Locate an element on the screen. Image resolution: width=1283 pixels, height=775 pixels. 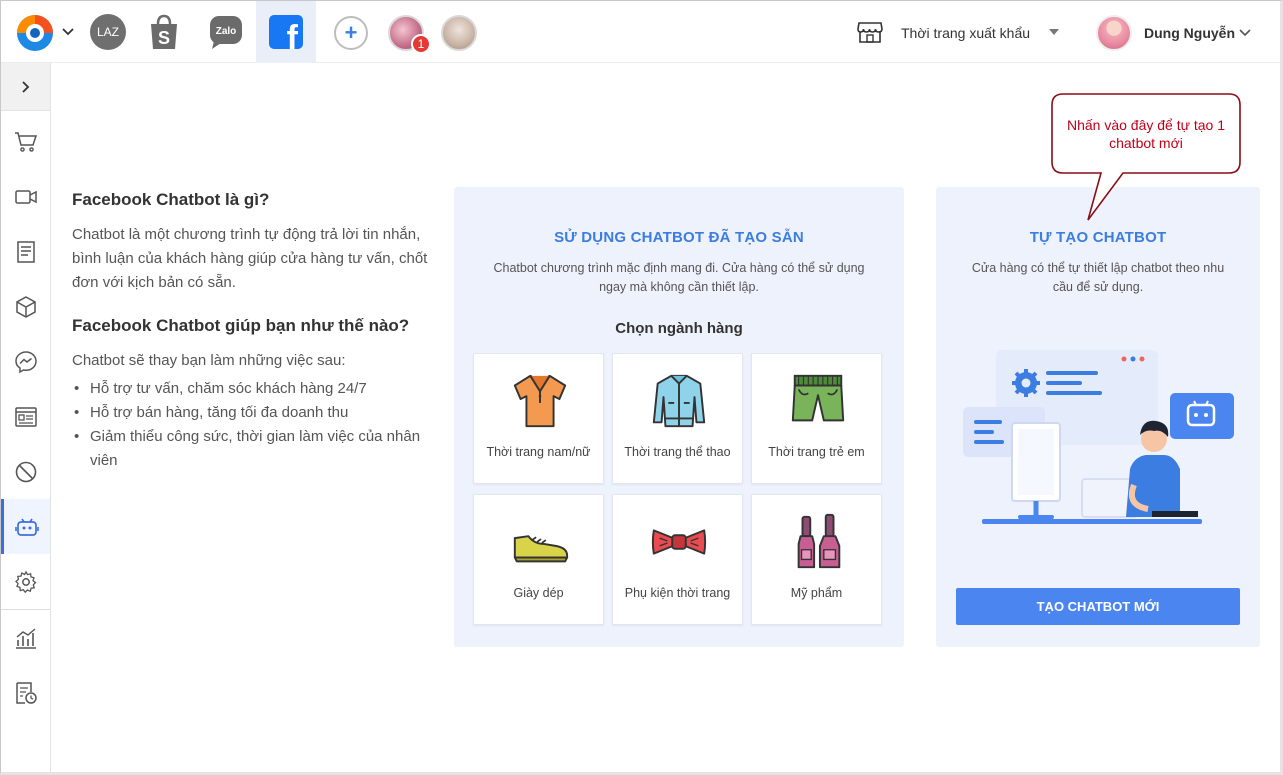
zalo-bubble-icon: Zalo is located at coordinates (226, 32).